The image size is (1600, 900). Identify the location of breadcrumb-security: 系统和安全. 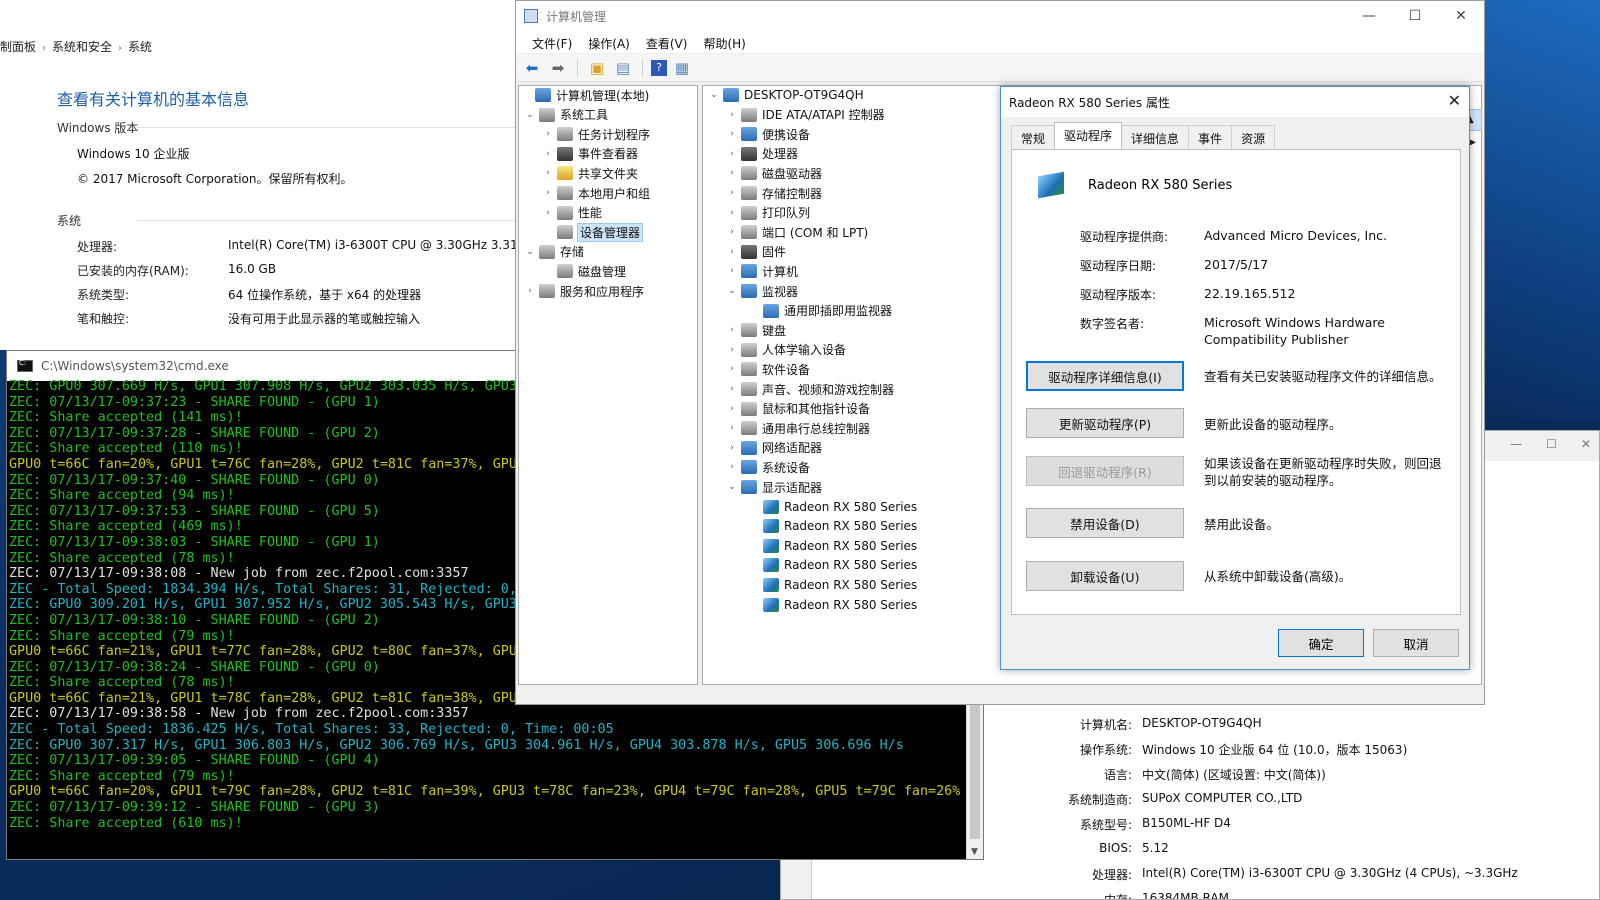
(82, 47).